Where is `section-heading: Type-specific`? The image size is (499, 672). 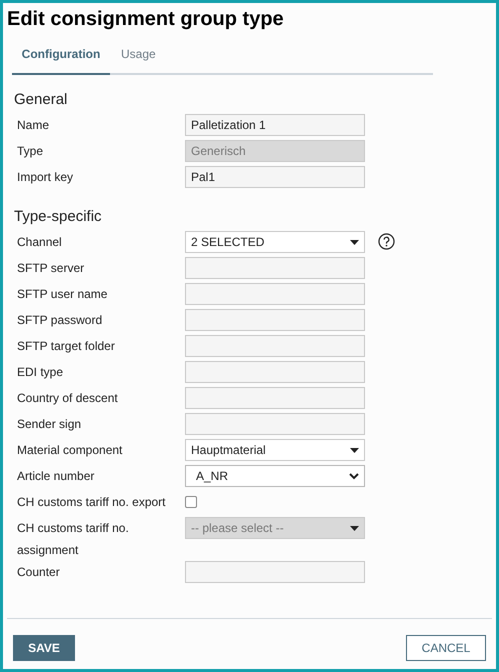
section-heading: Type-specific is located at coordinates (58, 217).